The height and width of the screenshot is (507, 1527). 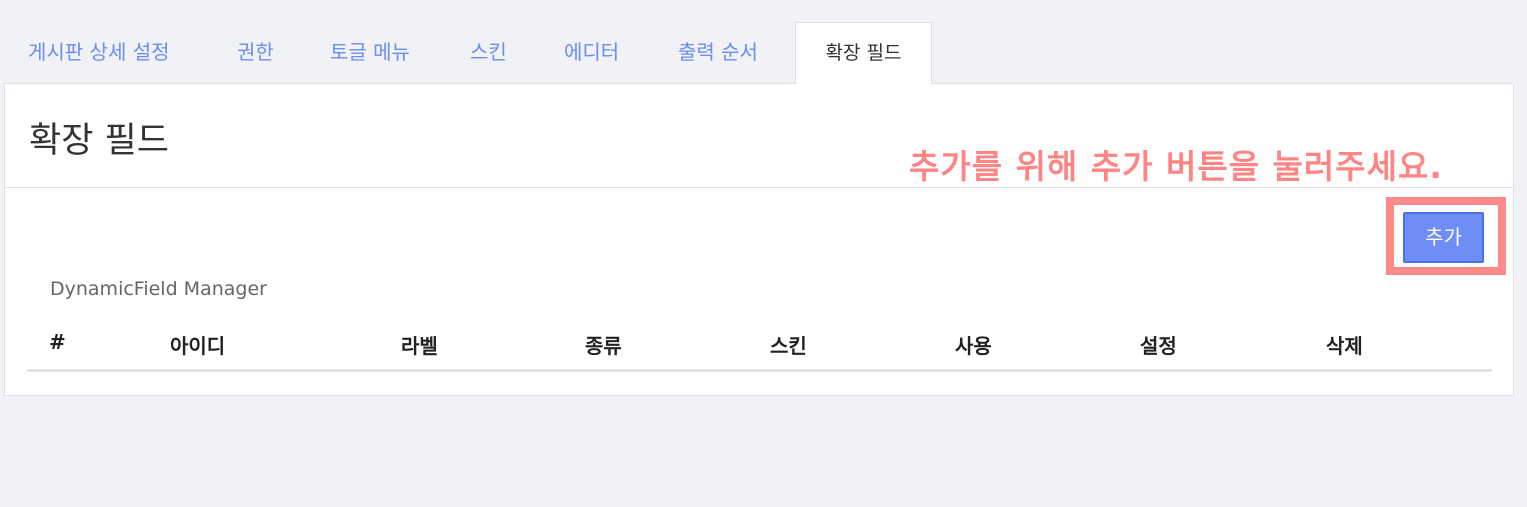 What do you see at coordinates (255, 53) in the screenshot?
I see `tab-permissions: 권한` at bounding box center [255, 53].